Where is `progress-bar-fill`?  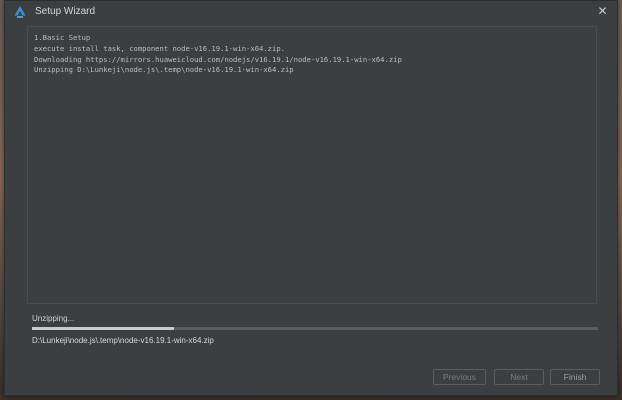 progress-bar-fill is located at coordinates (103, 328).